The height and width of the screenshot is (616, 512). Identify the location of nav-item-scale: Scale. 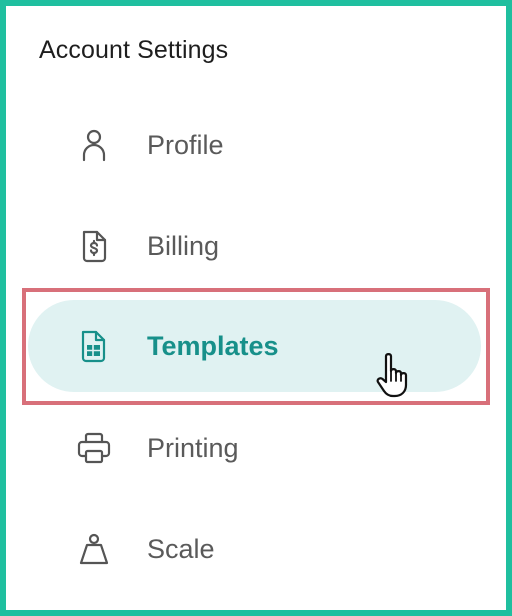
(254, 549).